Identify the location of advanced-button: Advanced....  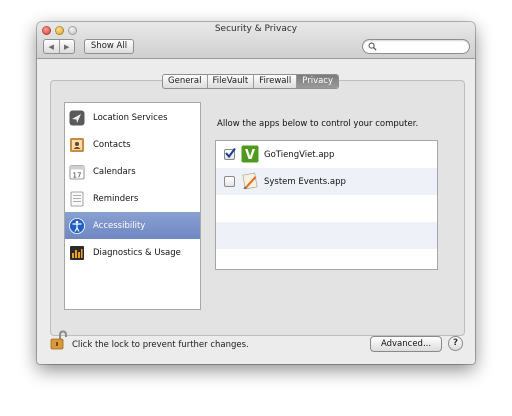
(406, 344).